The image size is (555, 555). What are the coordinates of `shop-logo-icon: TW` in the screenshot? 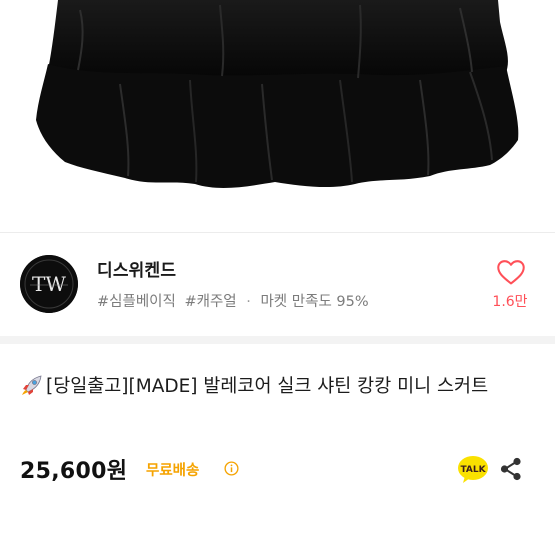 It's located at (49, 284).